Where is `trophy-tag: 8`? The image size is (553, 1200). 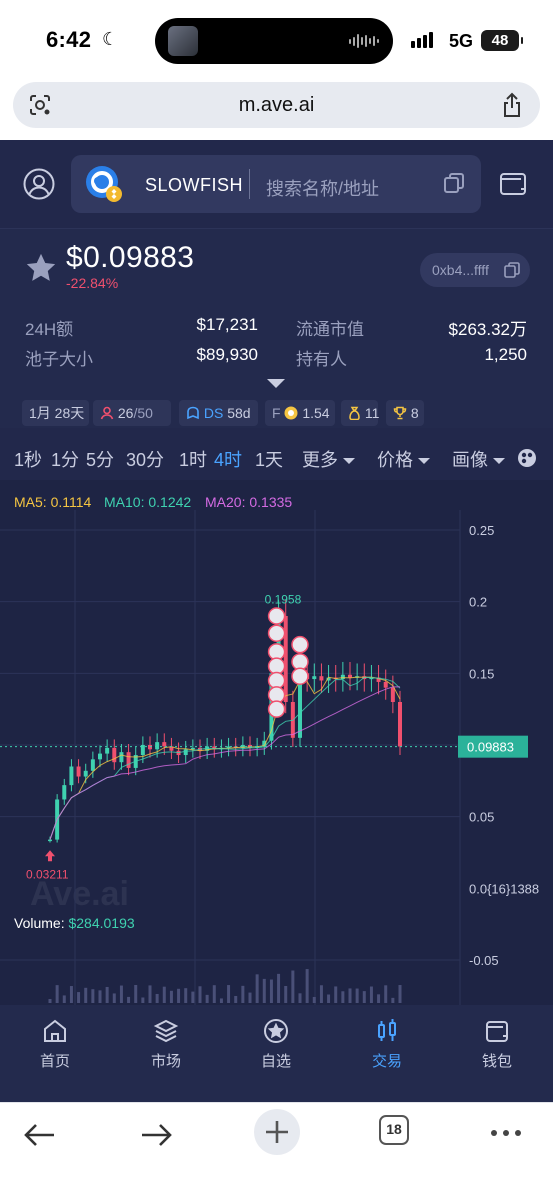
trophy-tag: 8 is located at coordinates (405, 413).